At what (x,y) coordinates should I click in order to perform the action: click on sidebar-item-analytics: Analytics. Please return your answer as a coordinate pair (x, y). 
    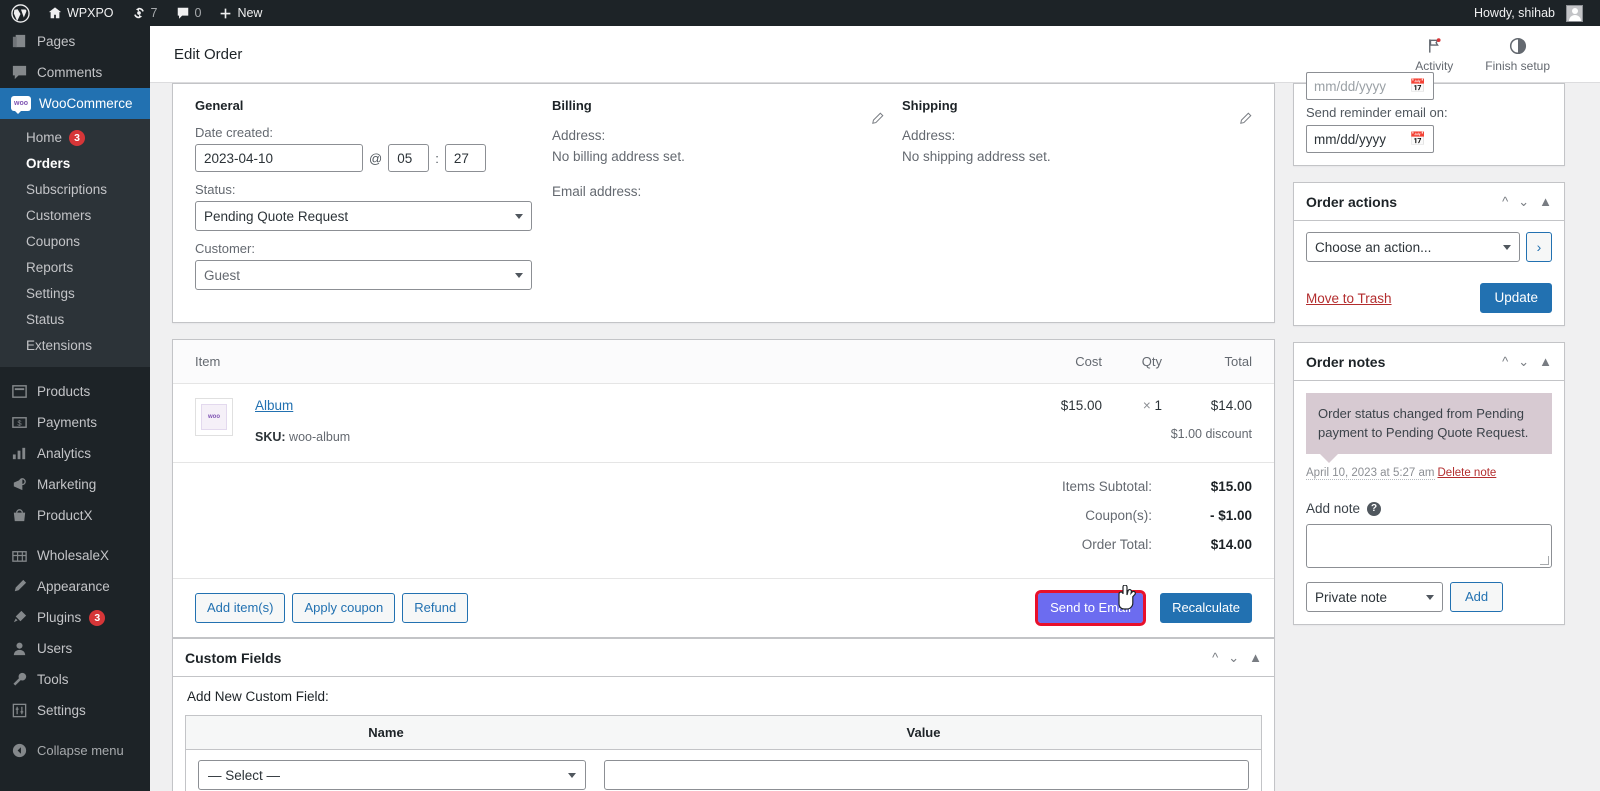
    Looking at the image, I should click on (75, 453).